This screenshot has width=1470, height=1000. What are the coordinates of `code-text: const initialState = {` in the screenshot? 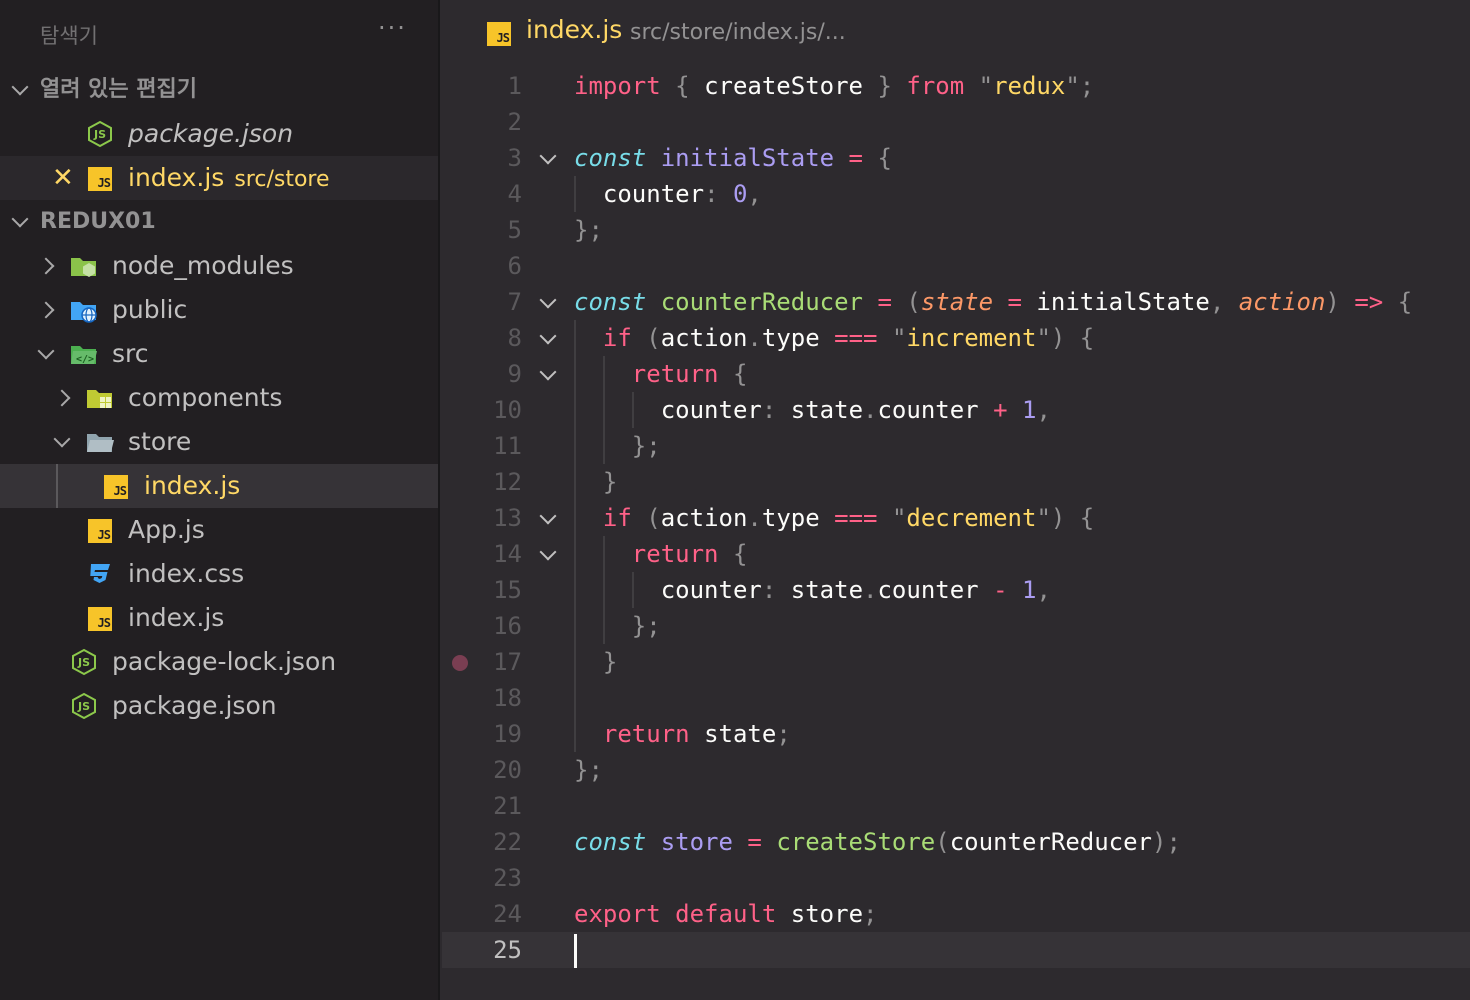 It's located at (733, 158).